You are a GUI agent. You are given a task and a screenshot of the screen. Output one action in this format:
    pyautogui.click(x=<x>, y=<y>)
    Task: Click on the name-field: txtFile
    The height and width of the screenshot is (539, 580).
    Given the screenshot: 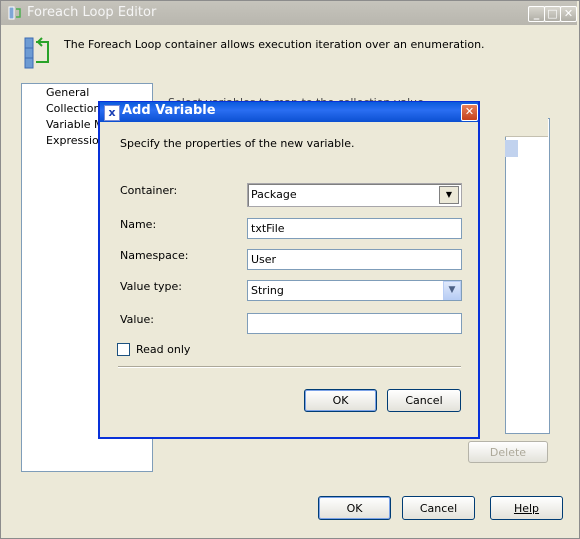 What is the action you would take?
    pyautogui.click(x=354, y=228)
    